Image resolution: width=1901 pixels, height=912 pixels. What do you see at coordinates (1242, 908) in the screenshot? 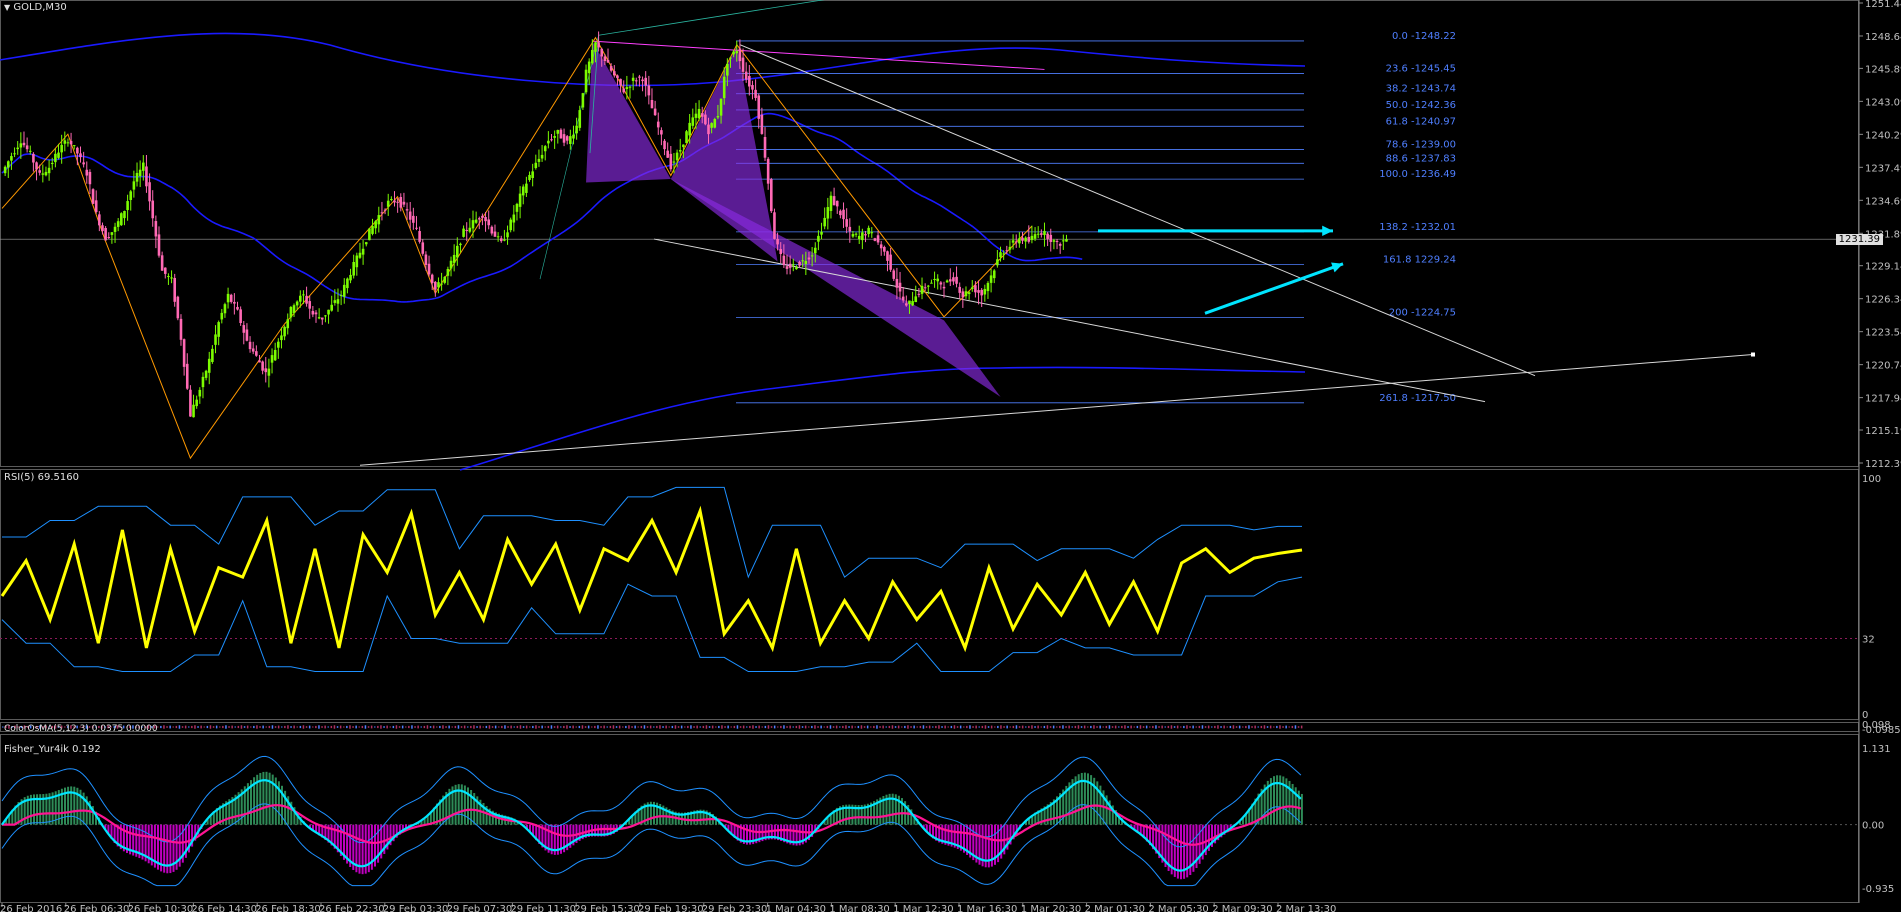
I see `time-tick-label: 2 Mar 09:30` at bounding box center [1242, 908].